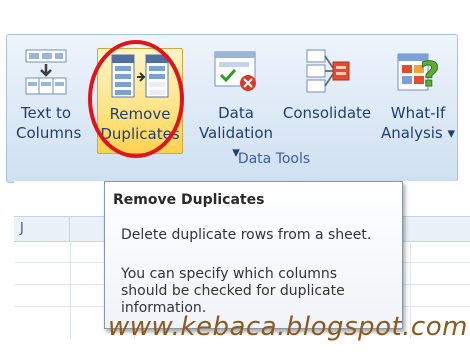 This screenshot has height=352, width=470. What do you see at coordinates (136, 99) in the screenshot?
I see `highlight-circle` at bounding box center [136, 99].